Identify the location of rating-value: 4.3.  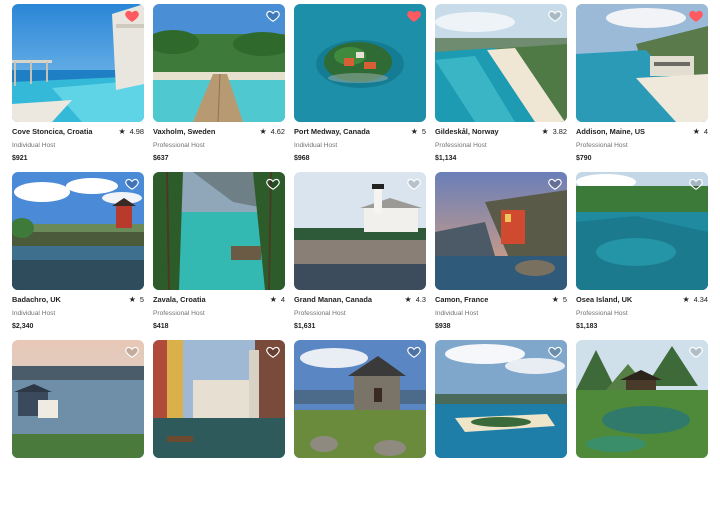
(420, 299).